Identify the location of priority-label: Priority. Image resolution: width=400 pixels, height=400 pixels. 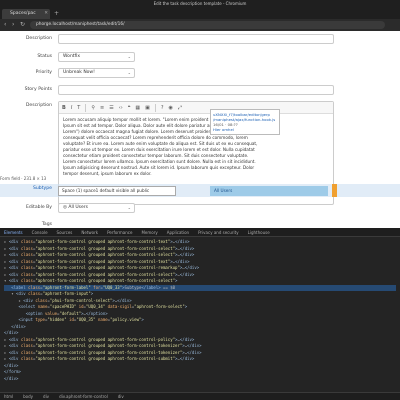
(43, 72).